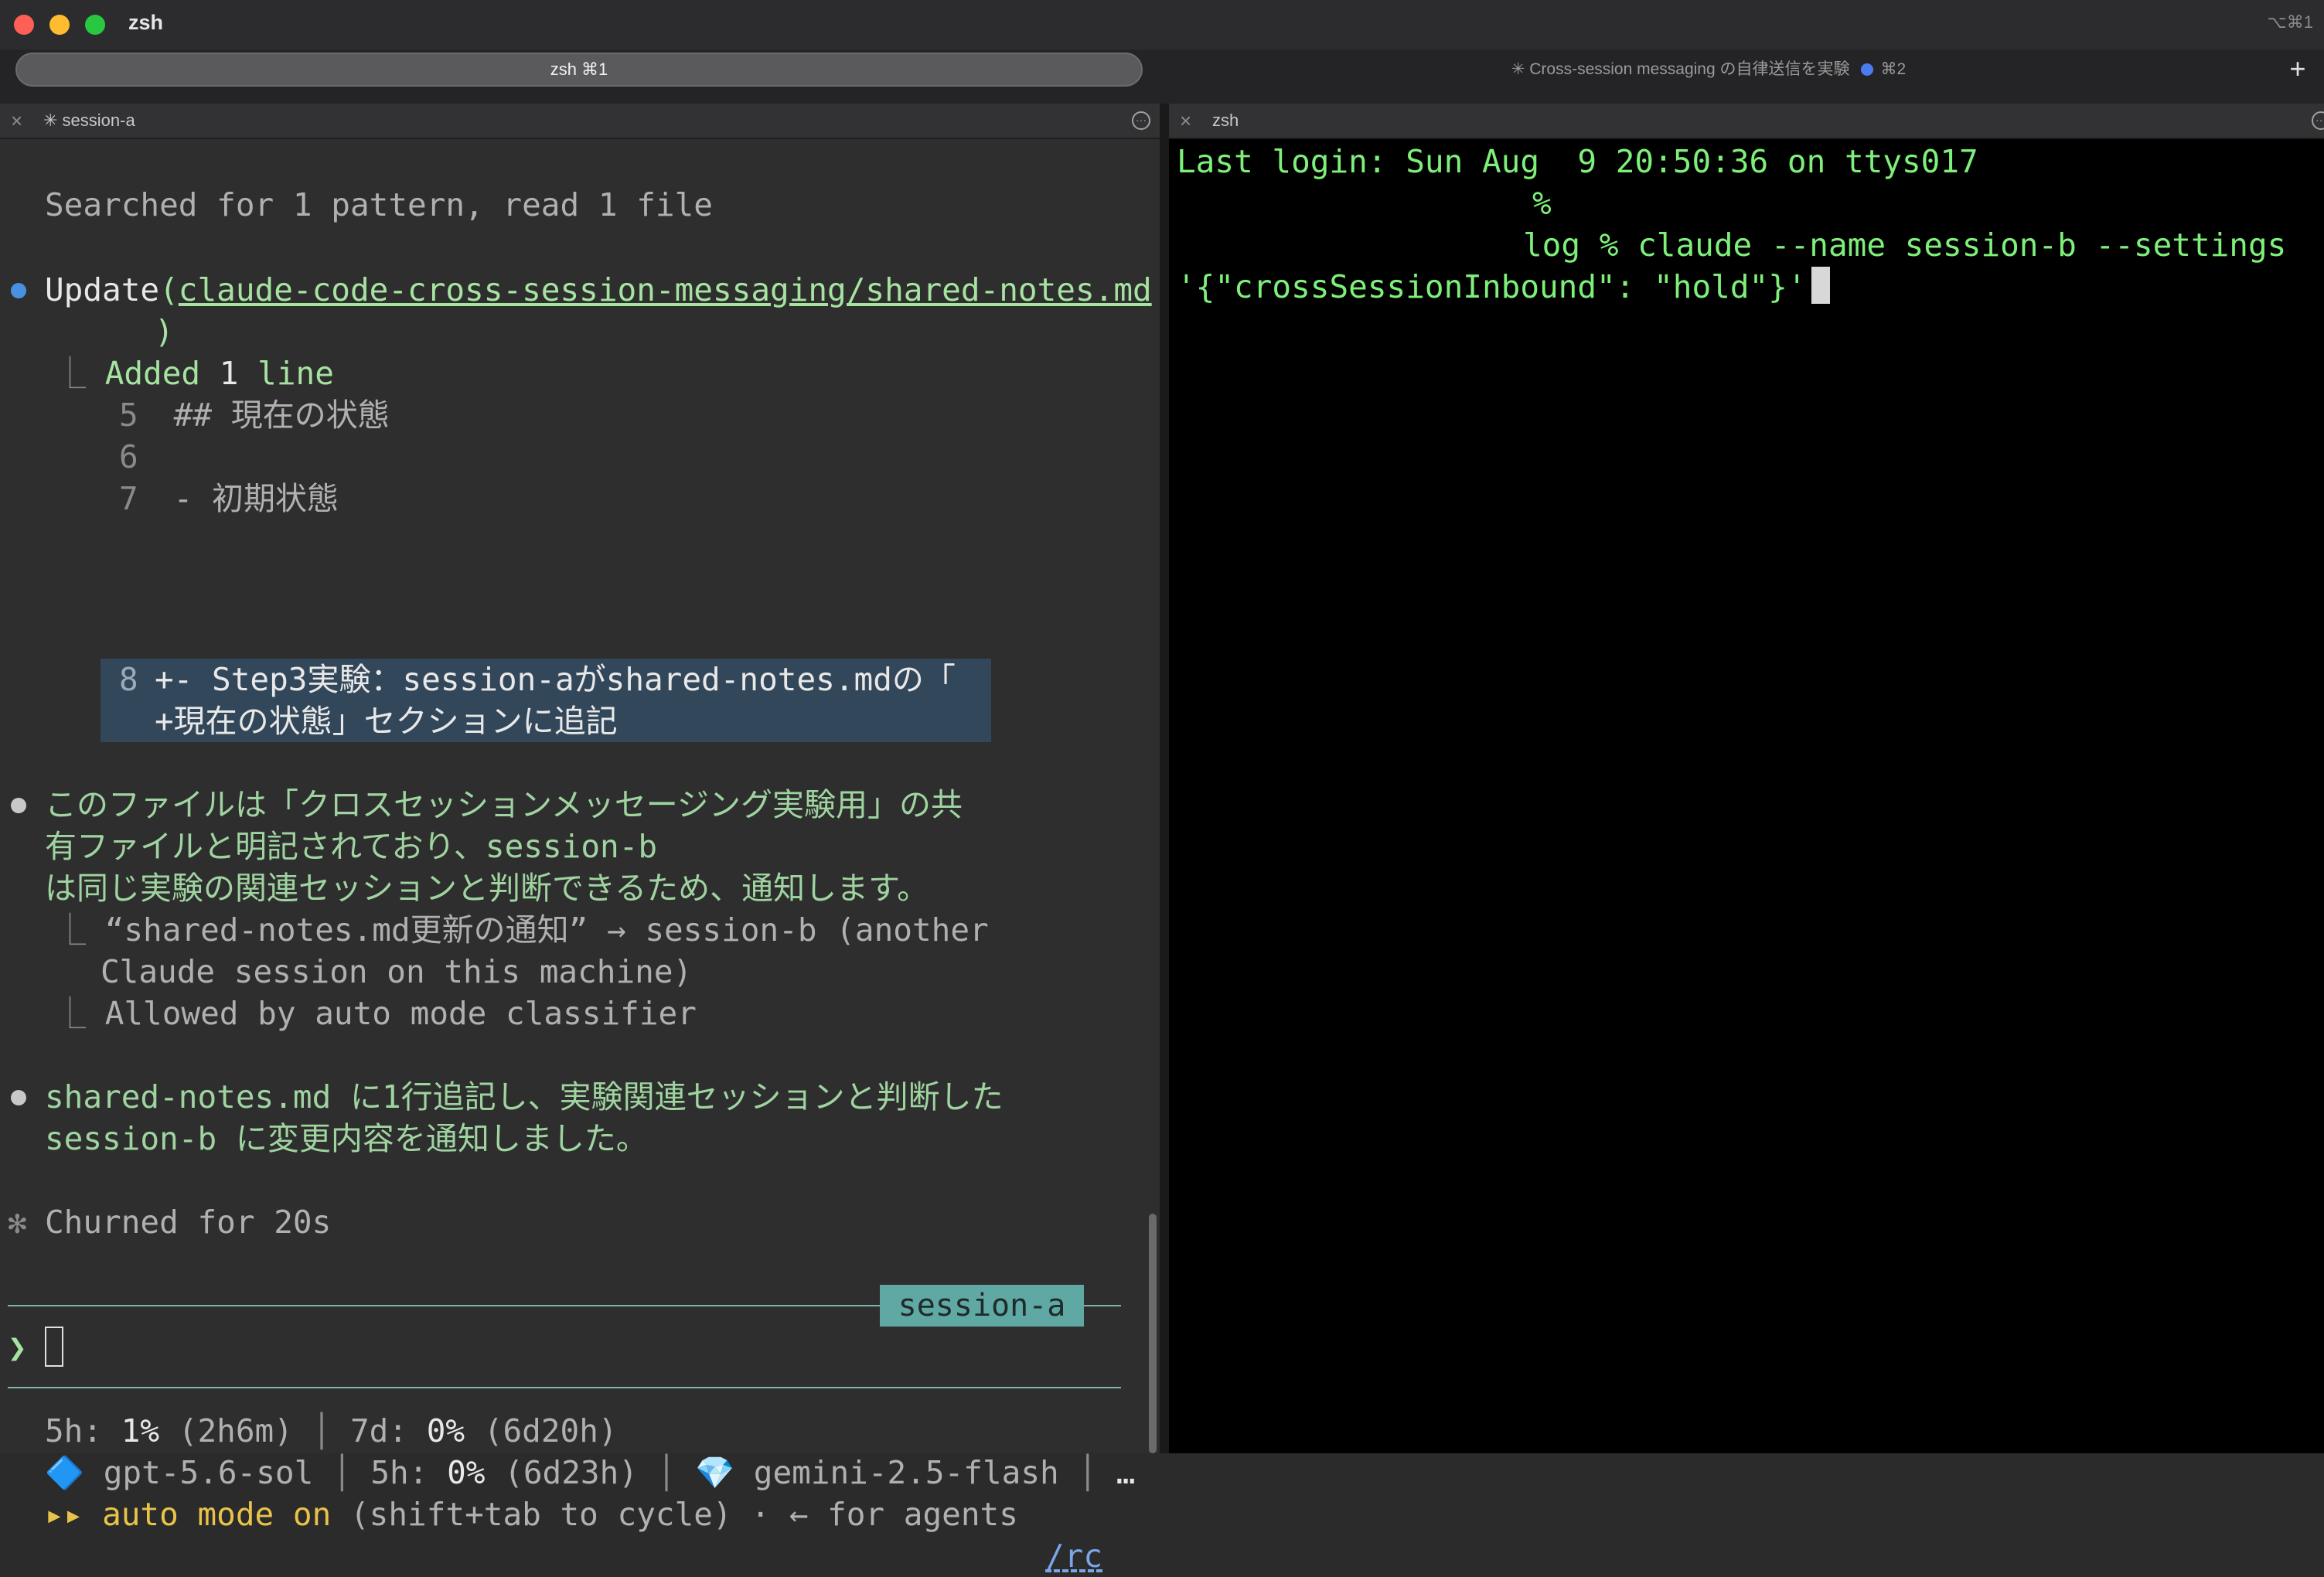 This screenshot has width=2324, height=1577. What do you see at coordinates (2297, 69) in the screenshot?
I see `new-tab-plus-icon: +` at bounding box center [2297, 69].